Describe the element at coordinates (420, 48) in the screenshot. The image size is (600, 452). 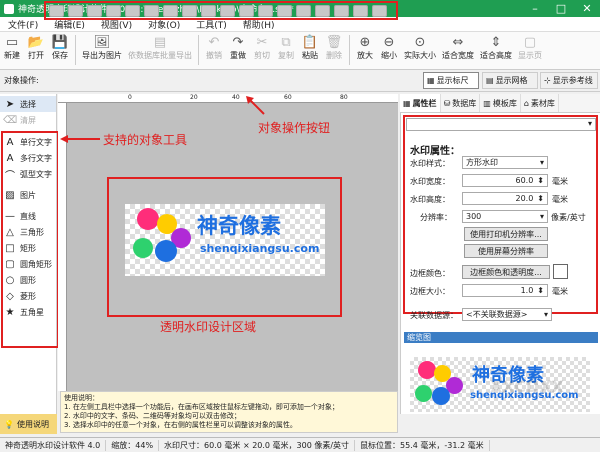
I see `actual-size-button: ⊙ 实际大小` at that location.